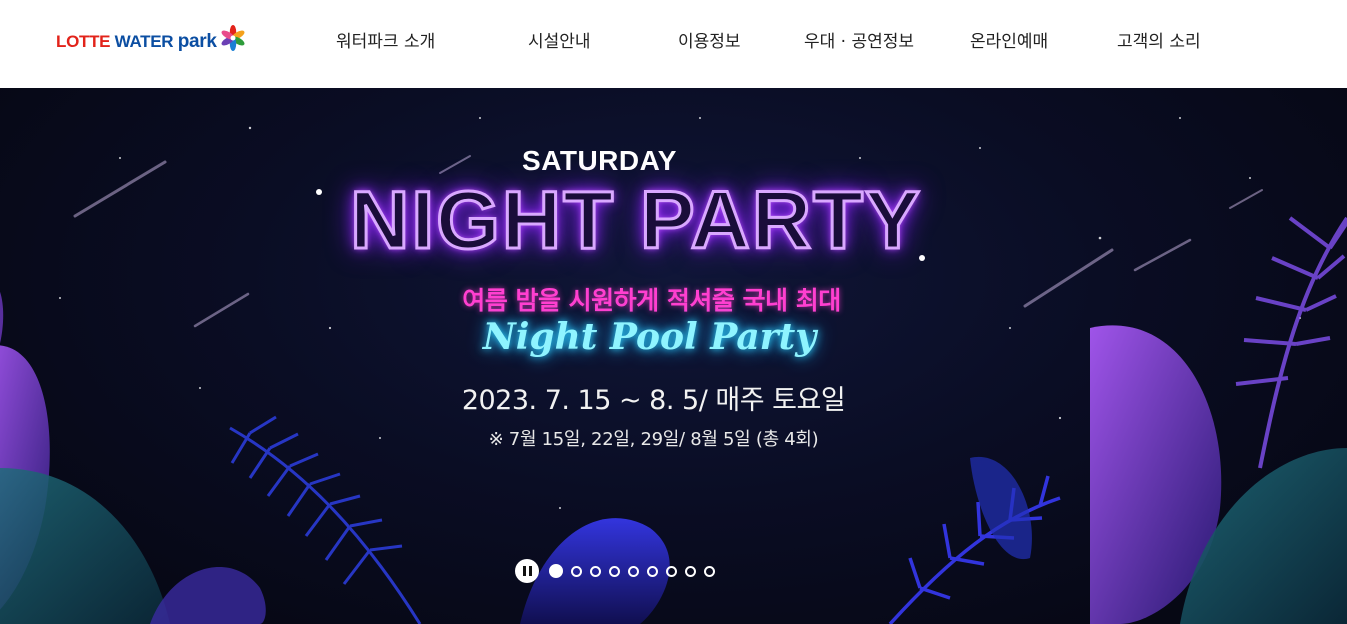 This screenshot has height=624, width=1347. I want to click on nav-item-benefits-shows: 우대 · 공연정보, so click(859, 39).